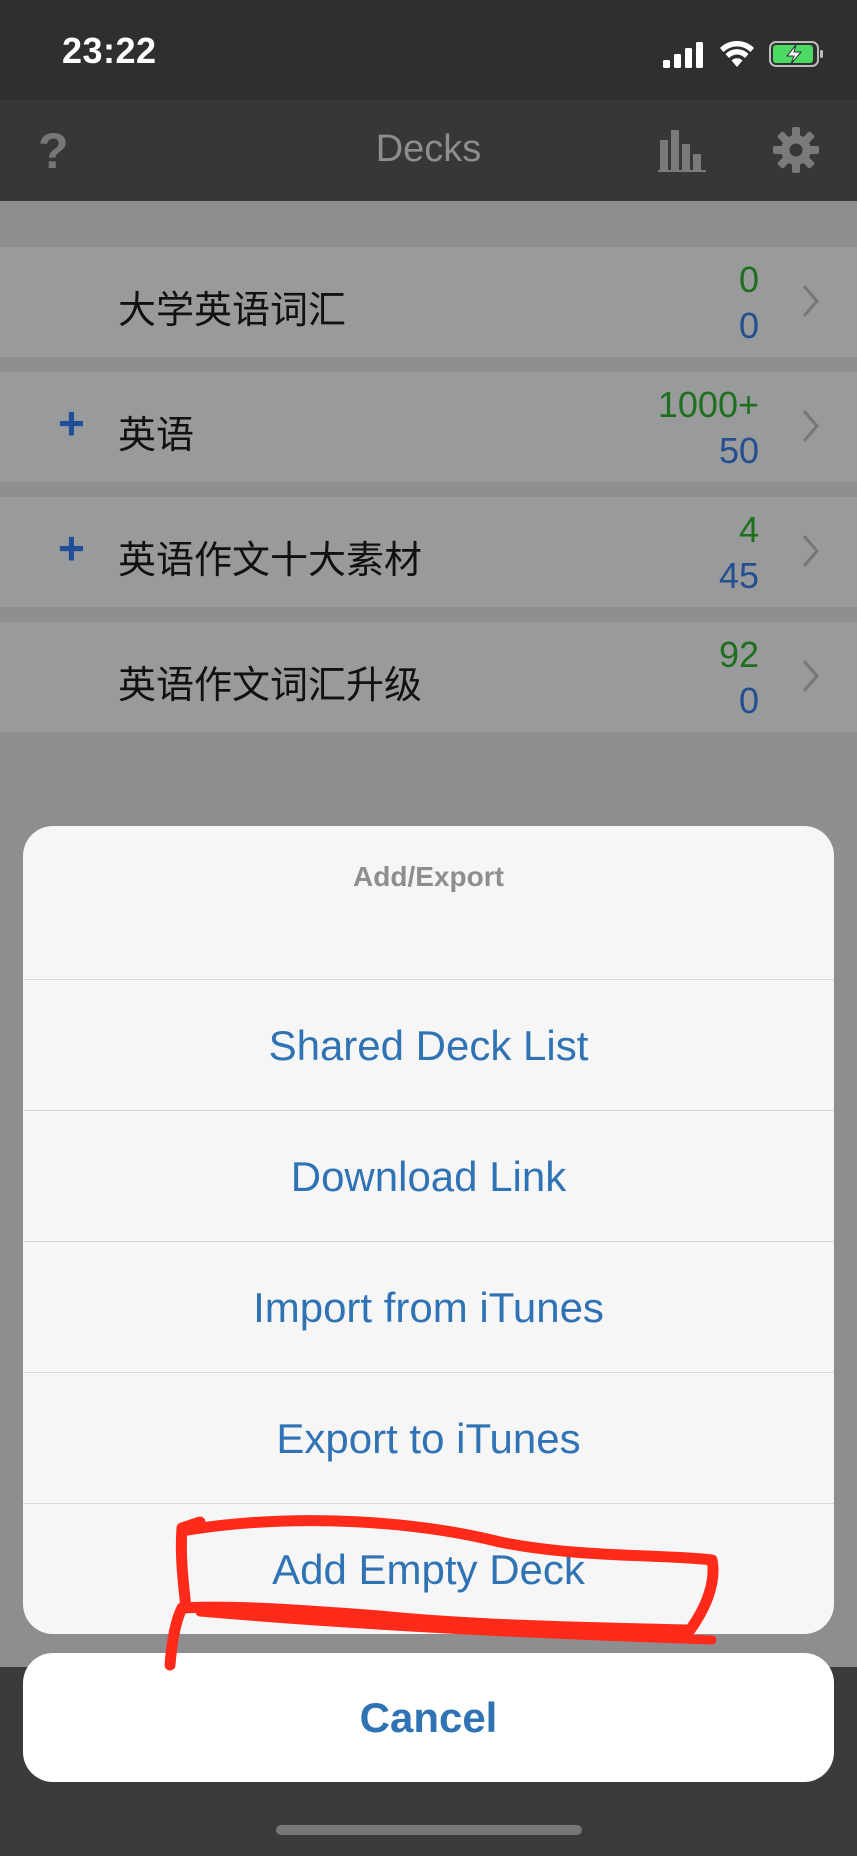 The height and width of the screenshot is (1856, 857). Describe the element at coordinates (428, 1045) in the screenshot. I see `shared-deck-list-button: Shared Deck List` at that location.